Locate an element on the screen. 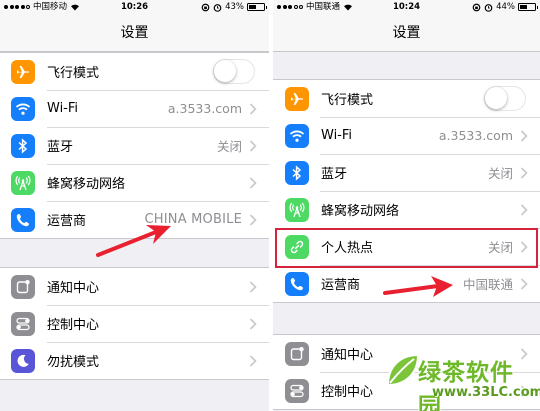  watermark-title: 绿茶软件园 is located at coordinates (466, 385).